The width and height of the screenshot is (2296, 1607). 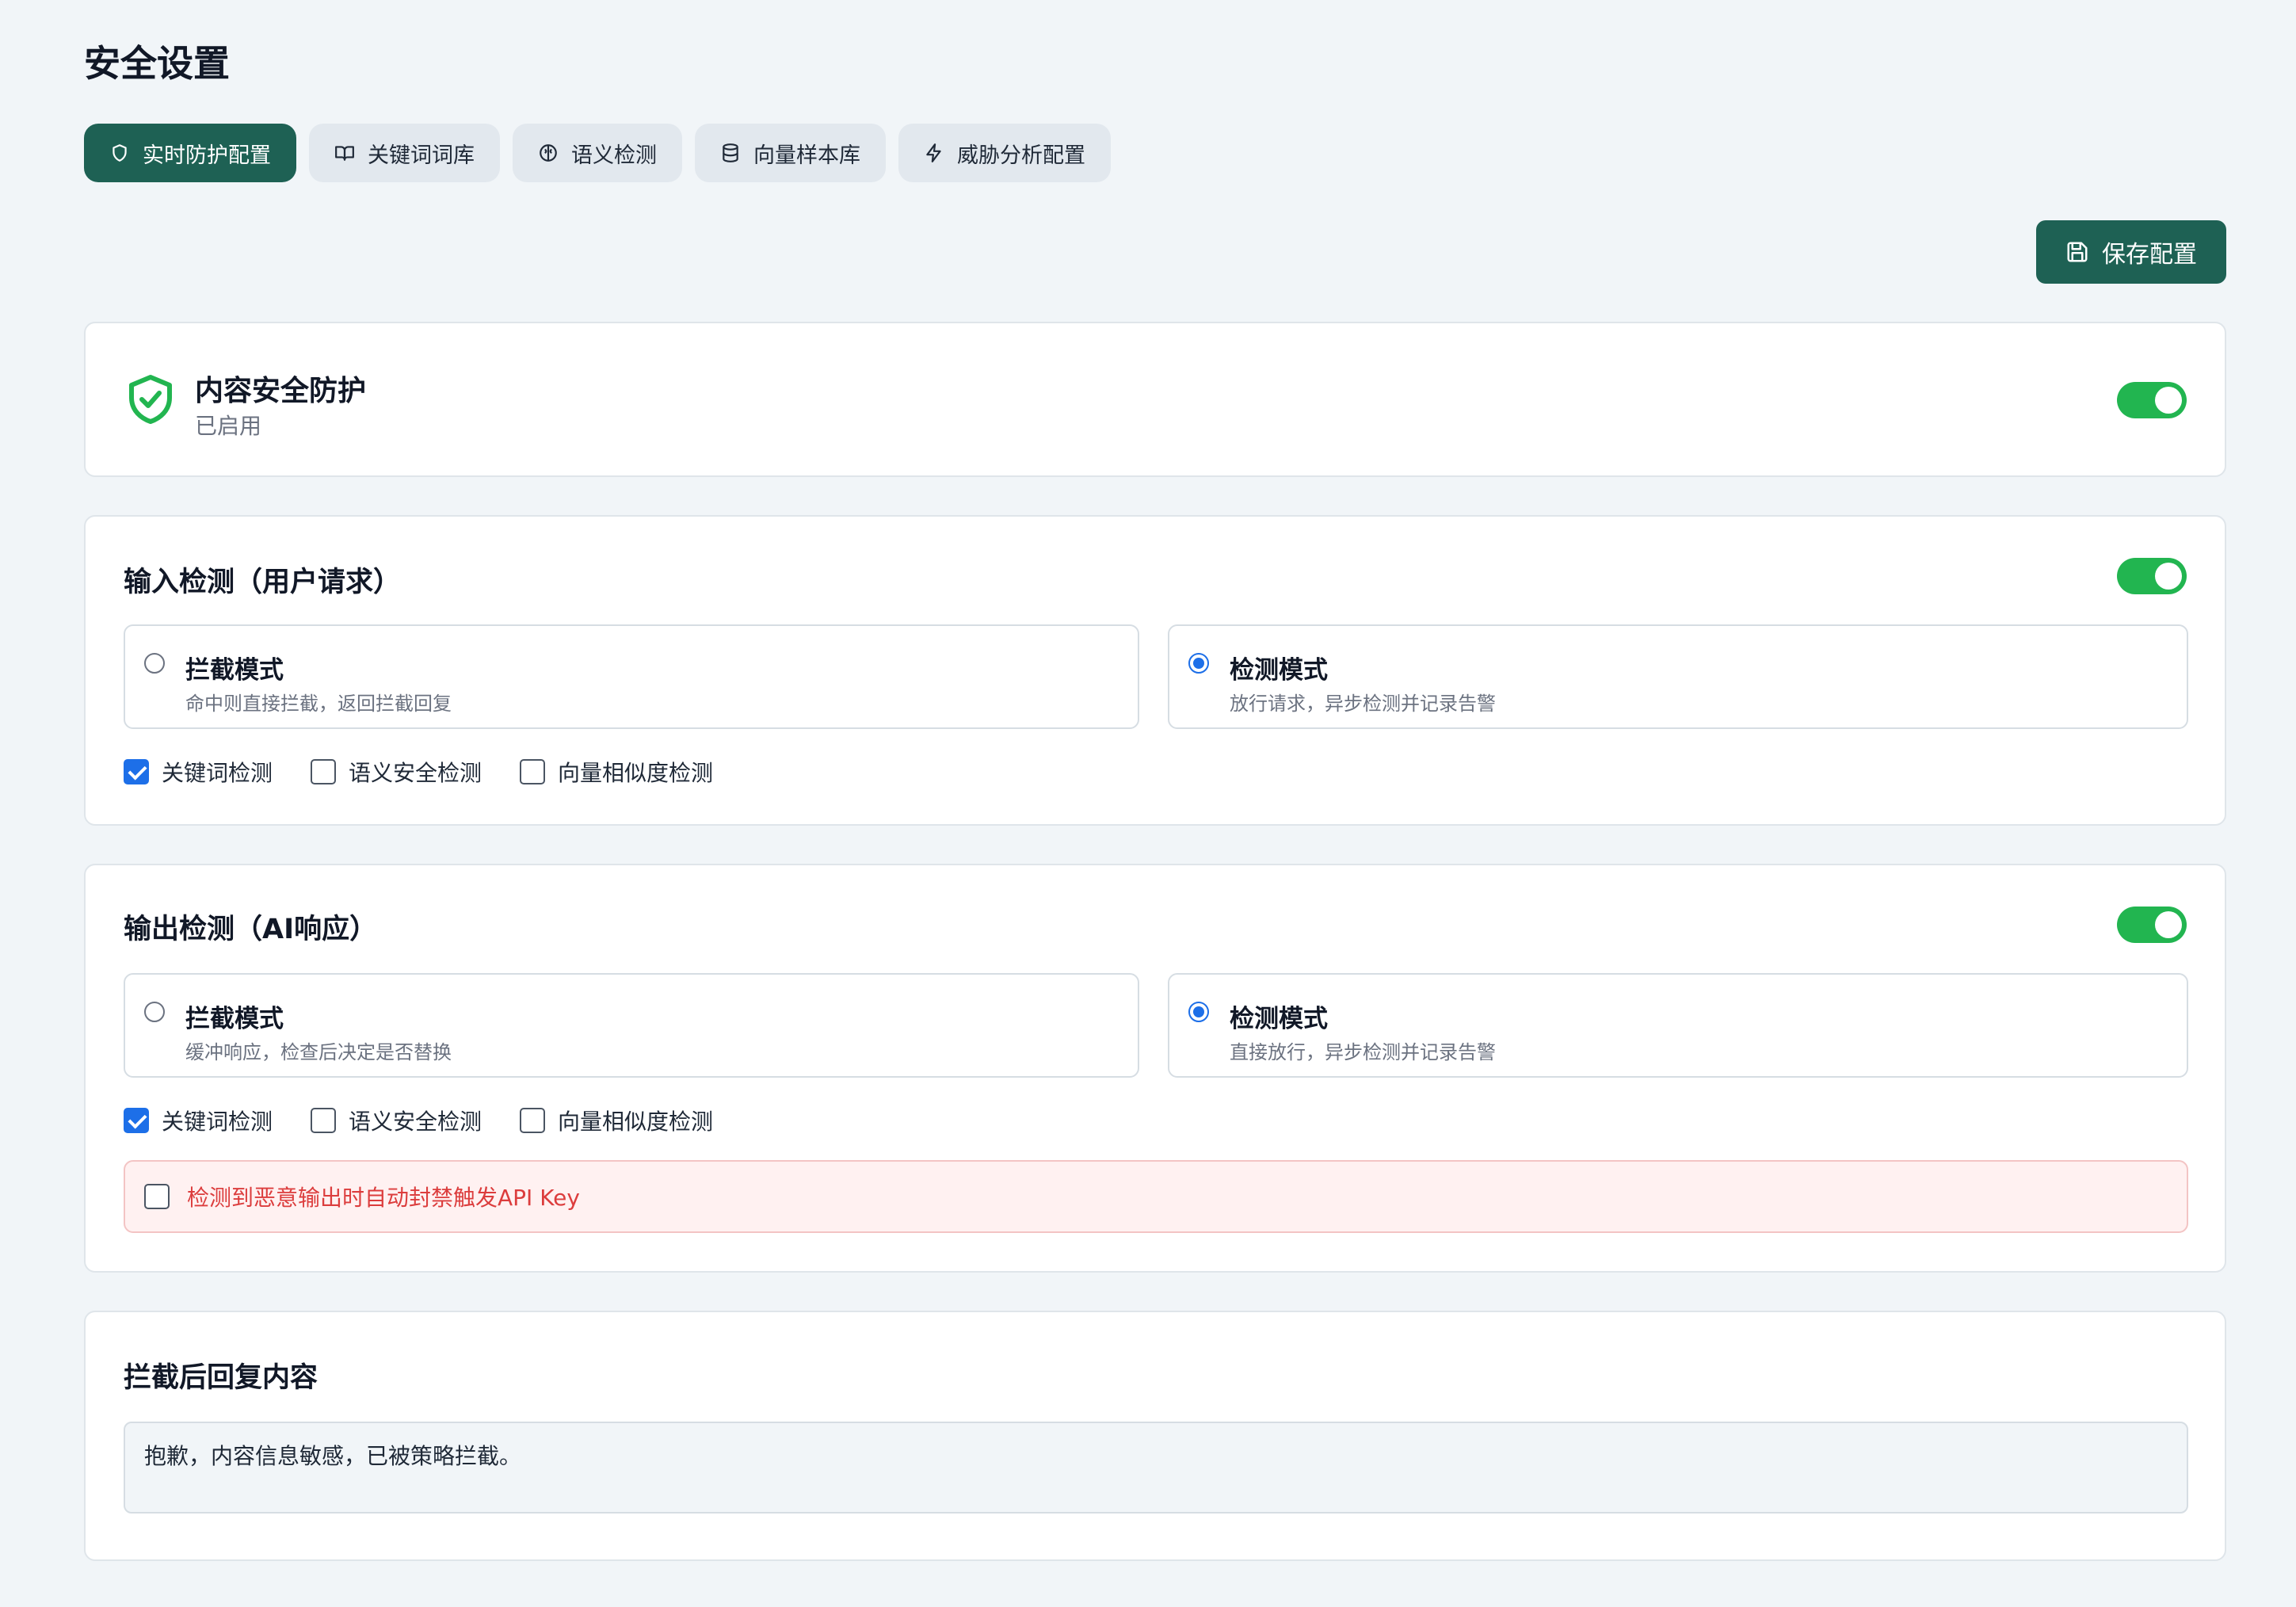 I want to click on block-reply-textarea: 抱歉，内容信息敏感，已被策略拦截。, so click(x=1156, y=1467).